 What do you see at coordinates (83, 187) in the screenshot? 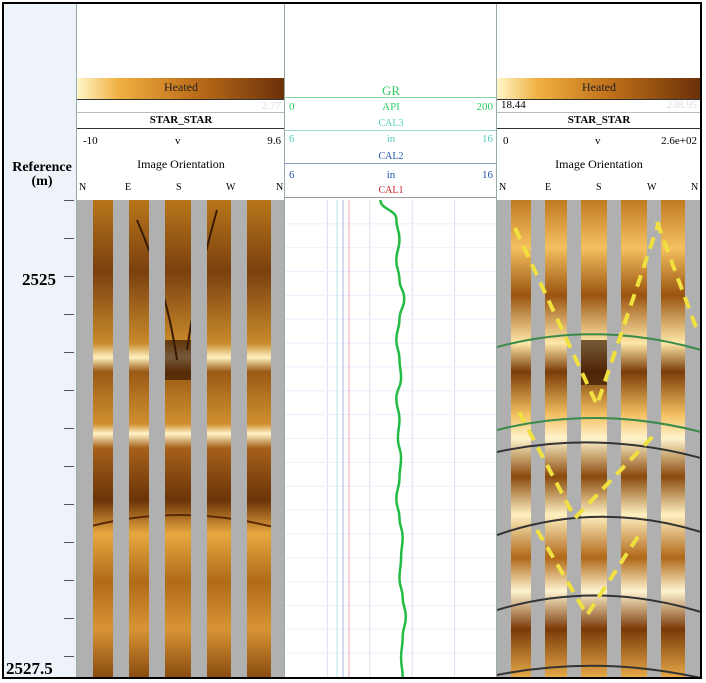
I see `left-orient-n1: N` at bounding box center [83, 187].